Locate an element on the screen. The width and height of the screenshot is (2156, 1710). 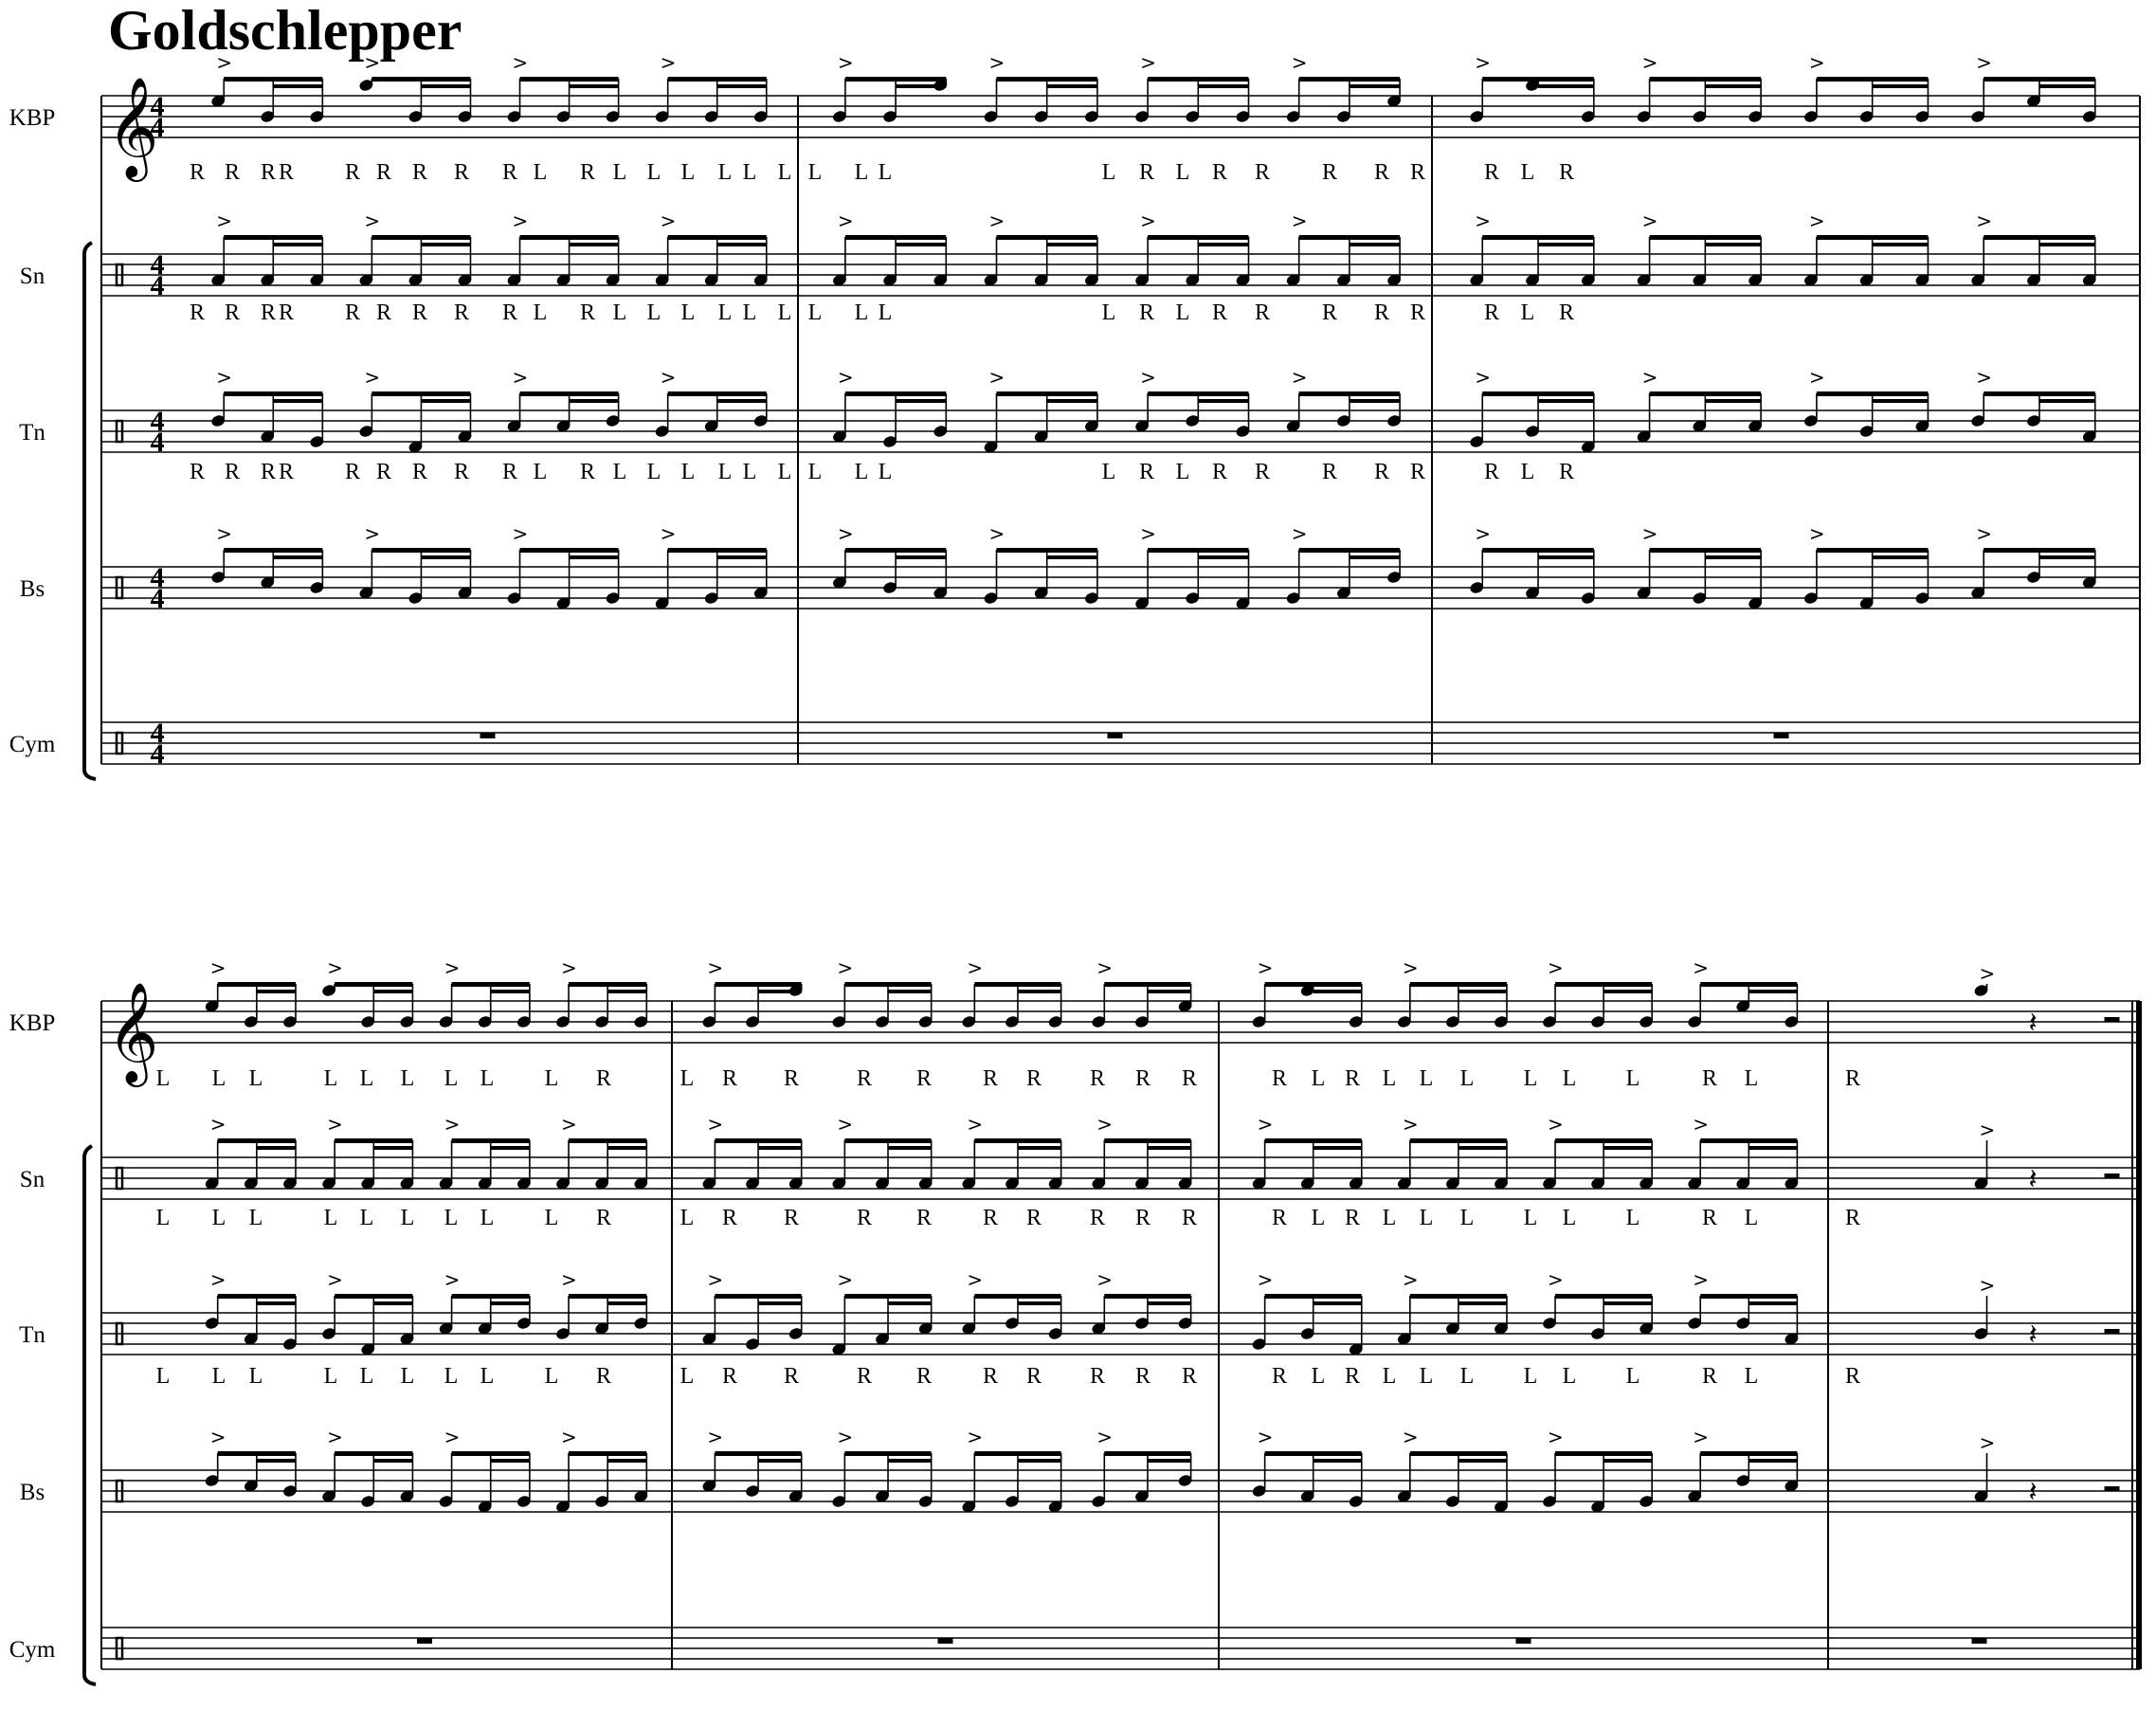
time-signature-denominator: 4 is located at coordinates (158, 128).